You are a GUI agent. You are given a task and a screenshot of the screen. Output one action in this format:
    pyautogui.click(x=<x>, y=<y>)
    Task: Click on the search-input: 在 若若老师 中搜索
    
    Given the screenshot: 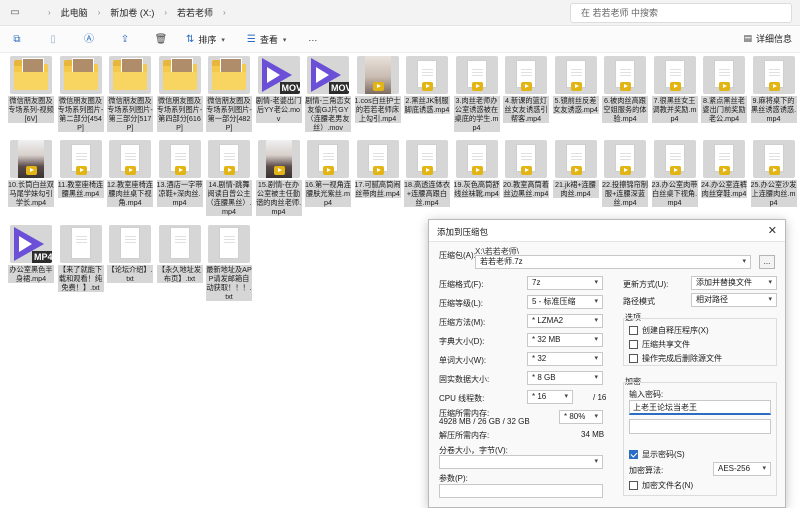 What is the action you would take?
    pyautogui.click(x=681, y=13)
    